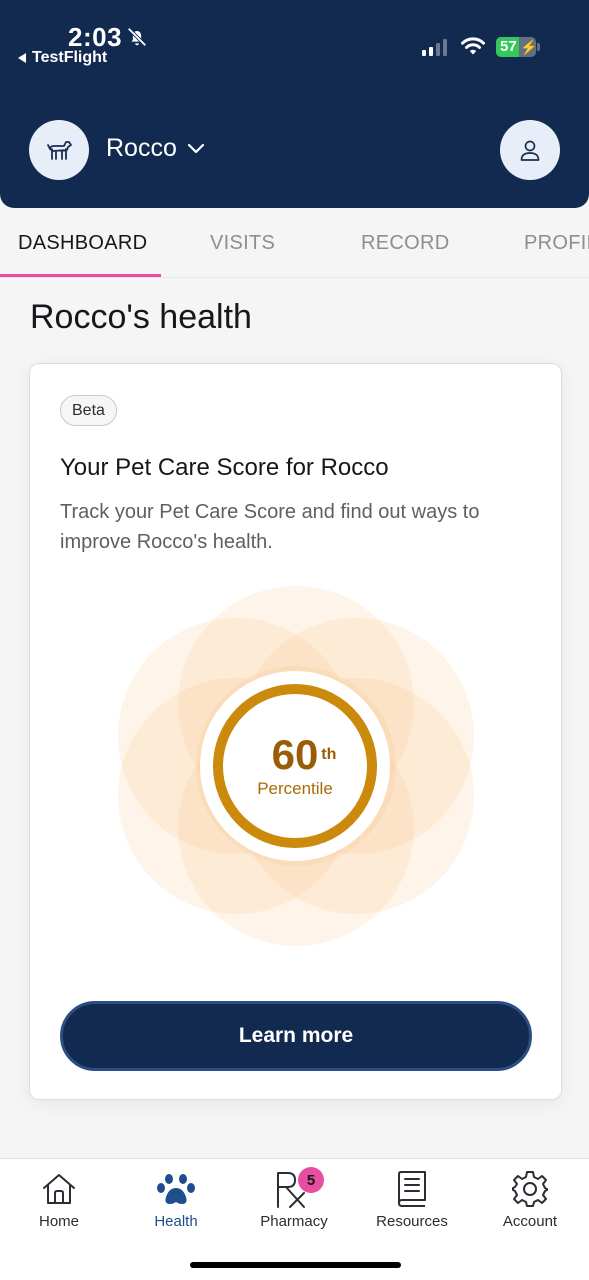 This screenshot has height=1280, width=589. Describe the element at coordinates (88, 410) in the screenshot. I see `beta-badge: Beta` at that location.